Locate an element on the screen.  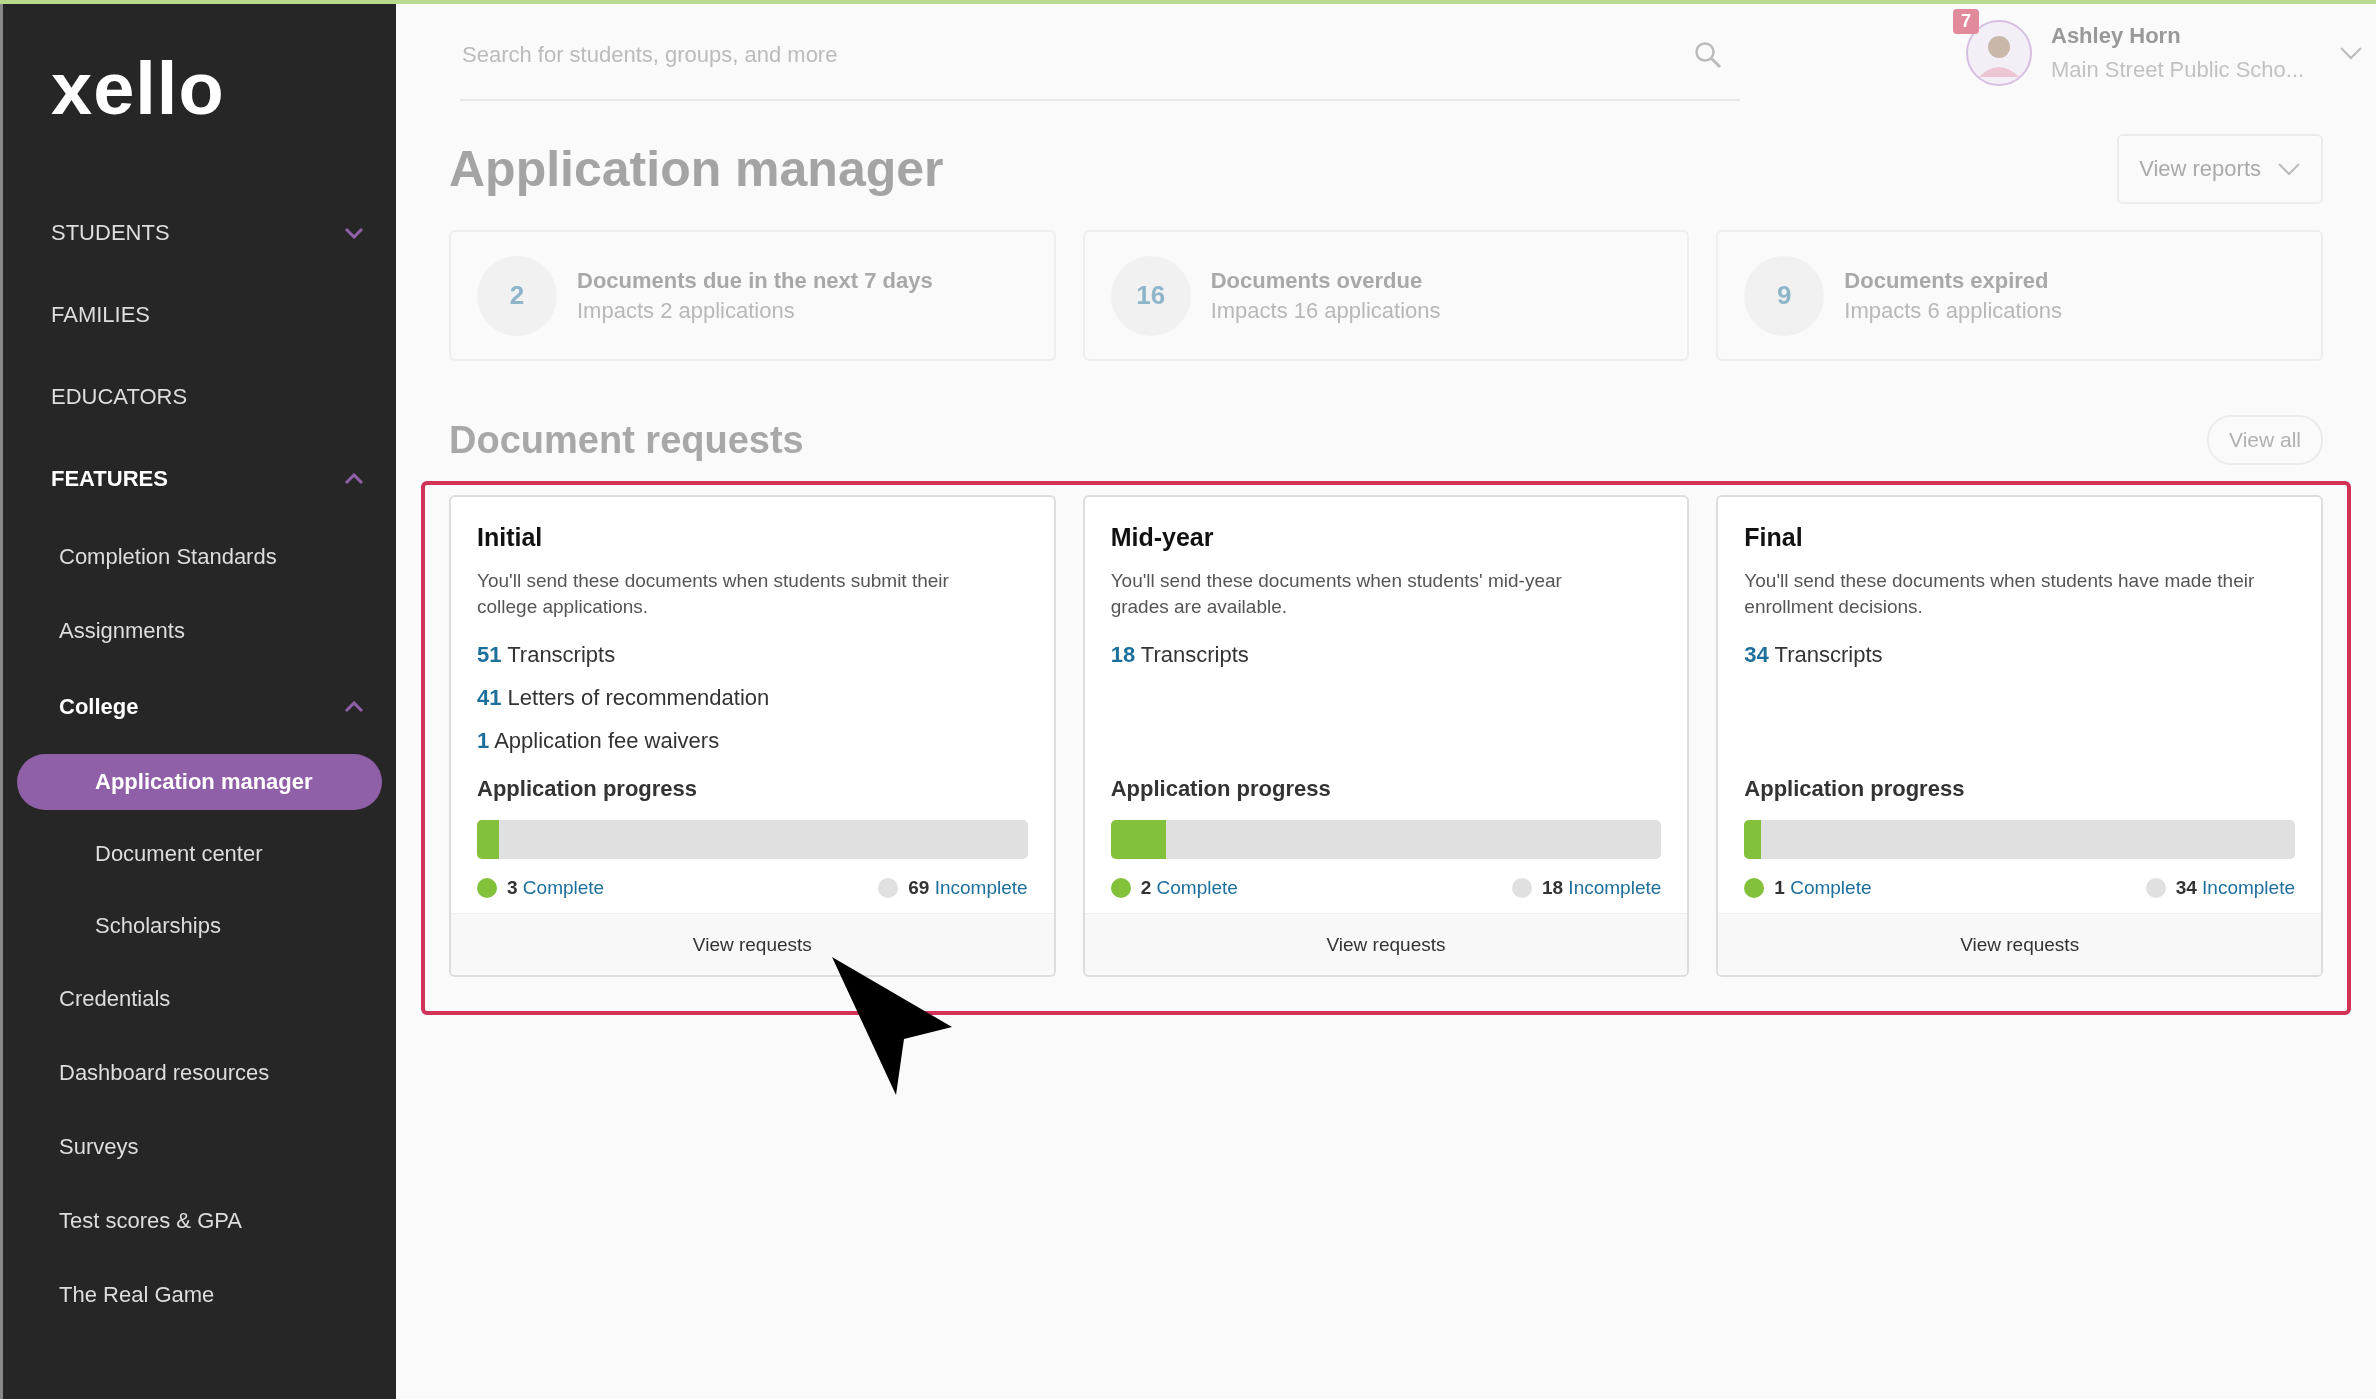
nav-section: EDUCATORS is located at coordinates (119, 397).